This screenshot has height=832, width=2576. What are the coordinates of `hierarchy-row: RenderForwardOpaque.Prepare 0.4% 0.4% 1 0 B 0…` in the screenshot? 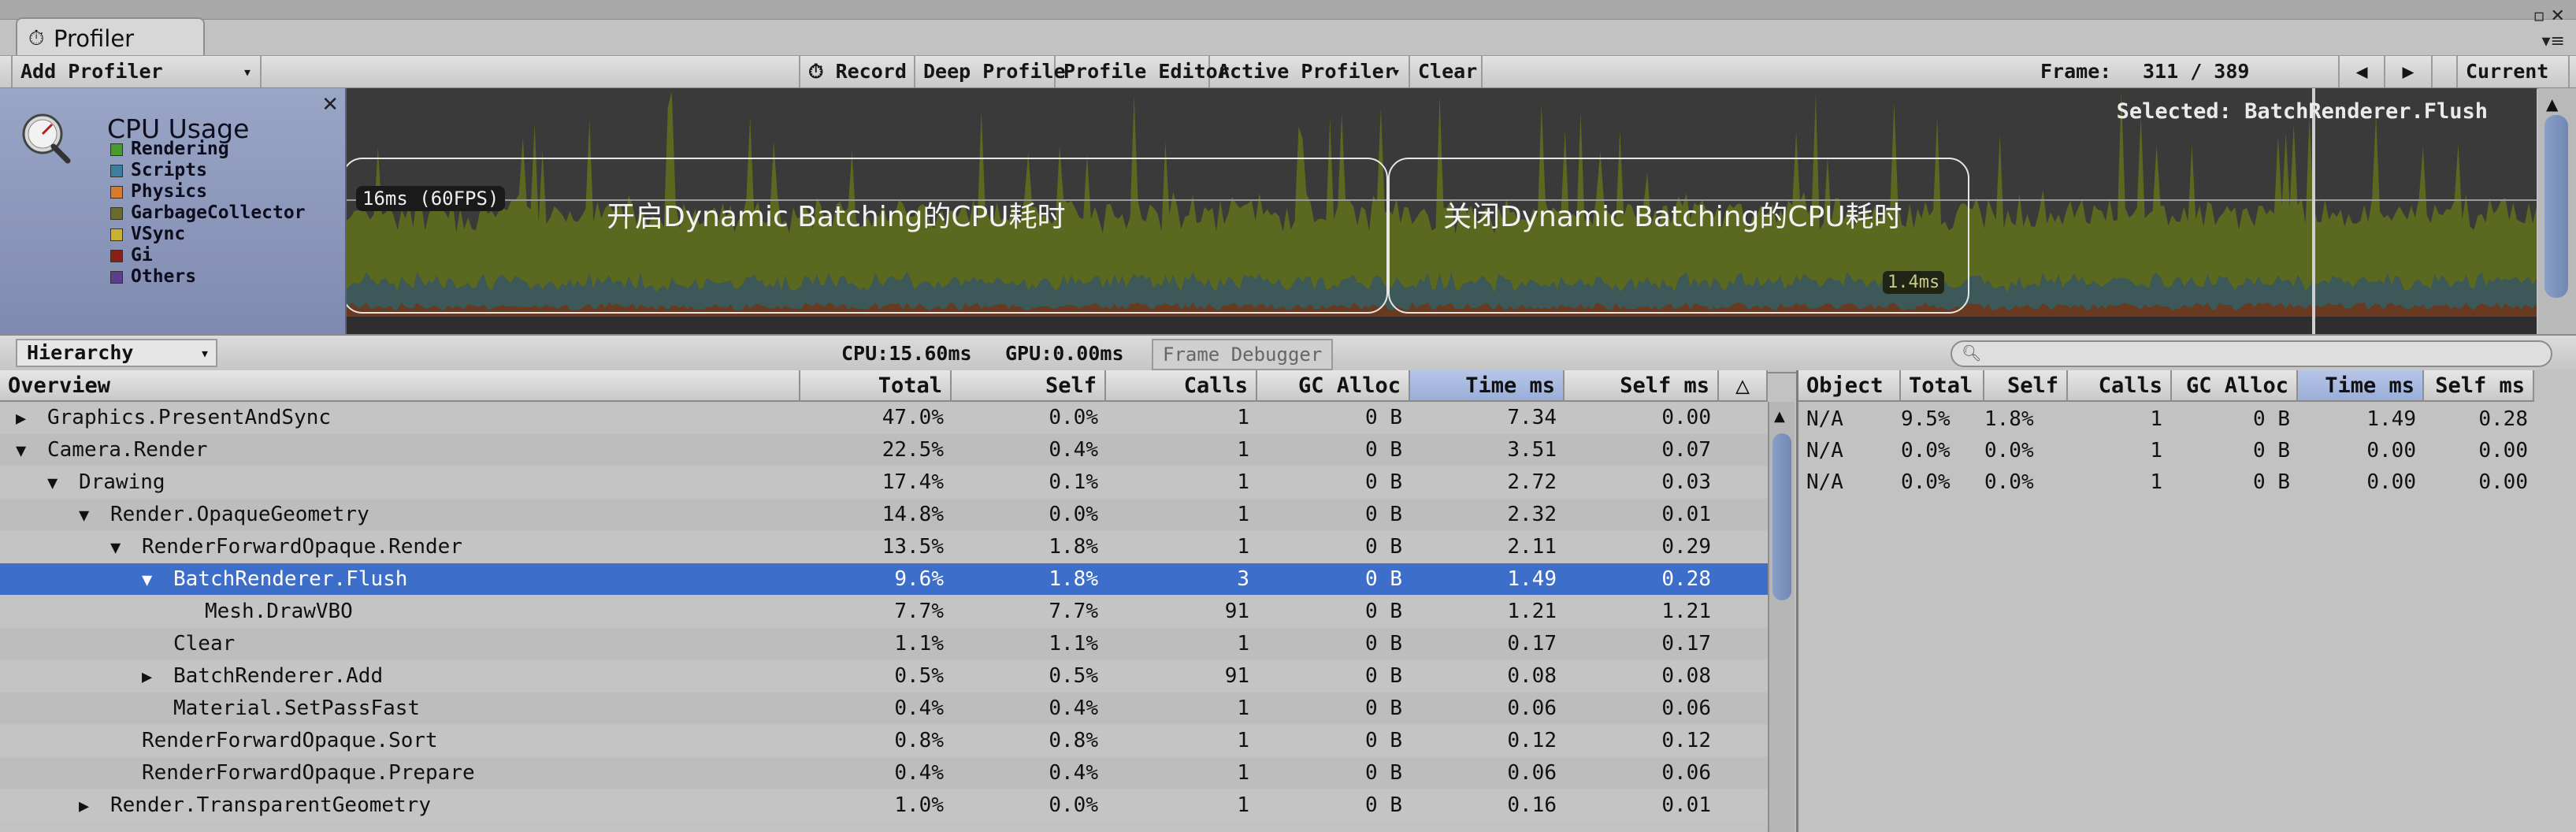 It's located at (884, 773).